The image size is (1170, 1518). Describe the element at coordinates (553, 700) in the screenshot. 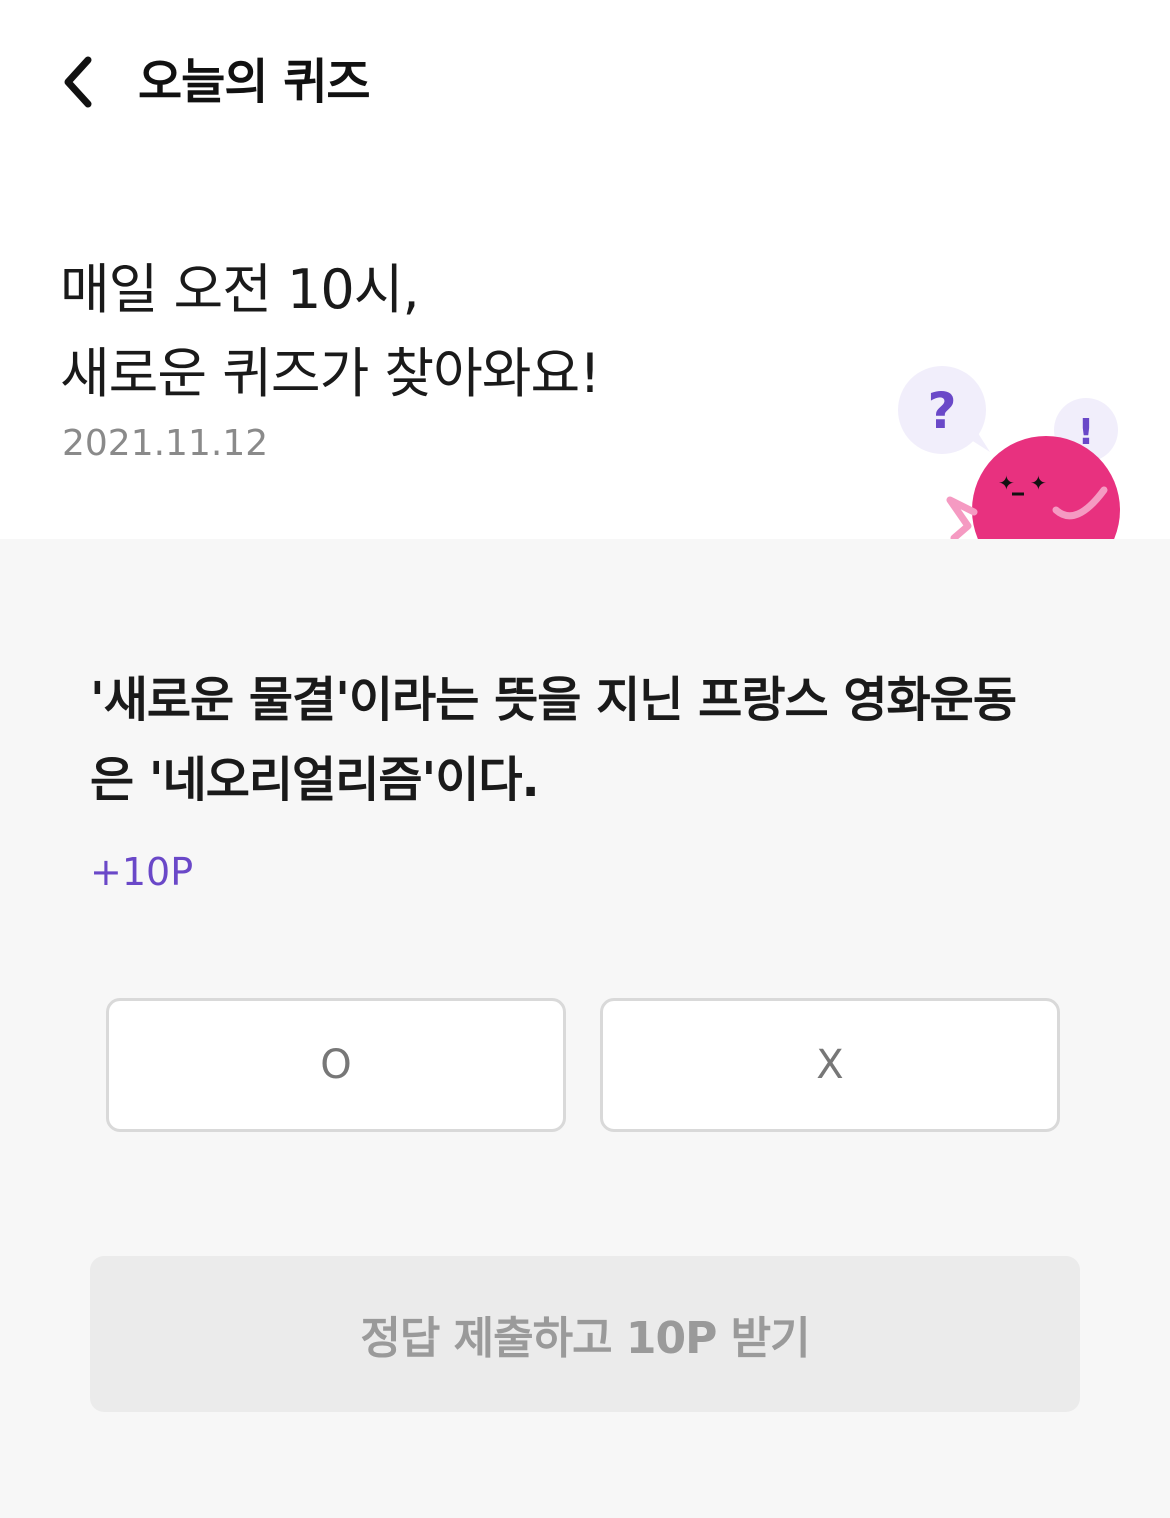

I see `question-line-1: '새로운 물결'이라는 뜻을 지닌 프랑스 영화운동` at that location.